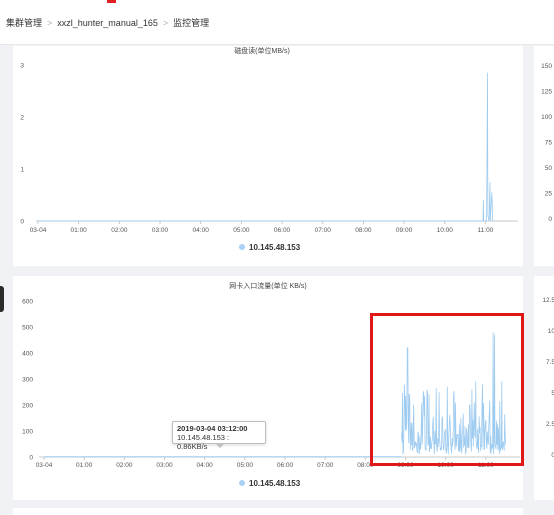  Describe the element at coordinates (267, 285) in the screenshot. I see `chart-title: 网卡入口流量(单位 KB/s)` at that location.